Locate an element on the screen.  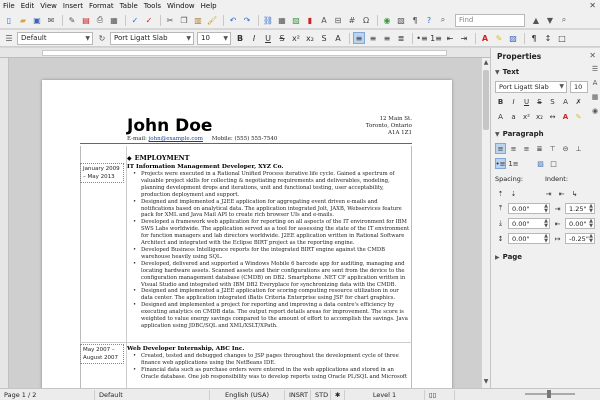
redo-icon: ↷ is located at coordinates (247, 20).